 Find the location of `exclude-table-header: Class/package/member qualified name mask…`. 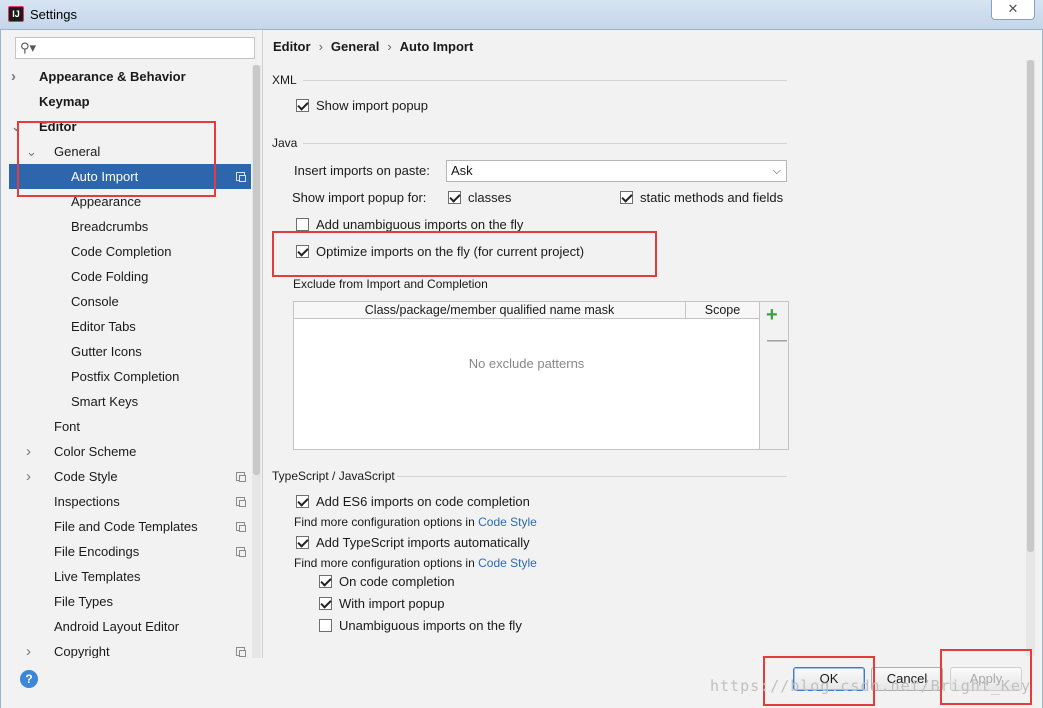

exclude-table-header: Class/package/member qualified name mask… is located at coordinates (526, 310).